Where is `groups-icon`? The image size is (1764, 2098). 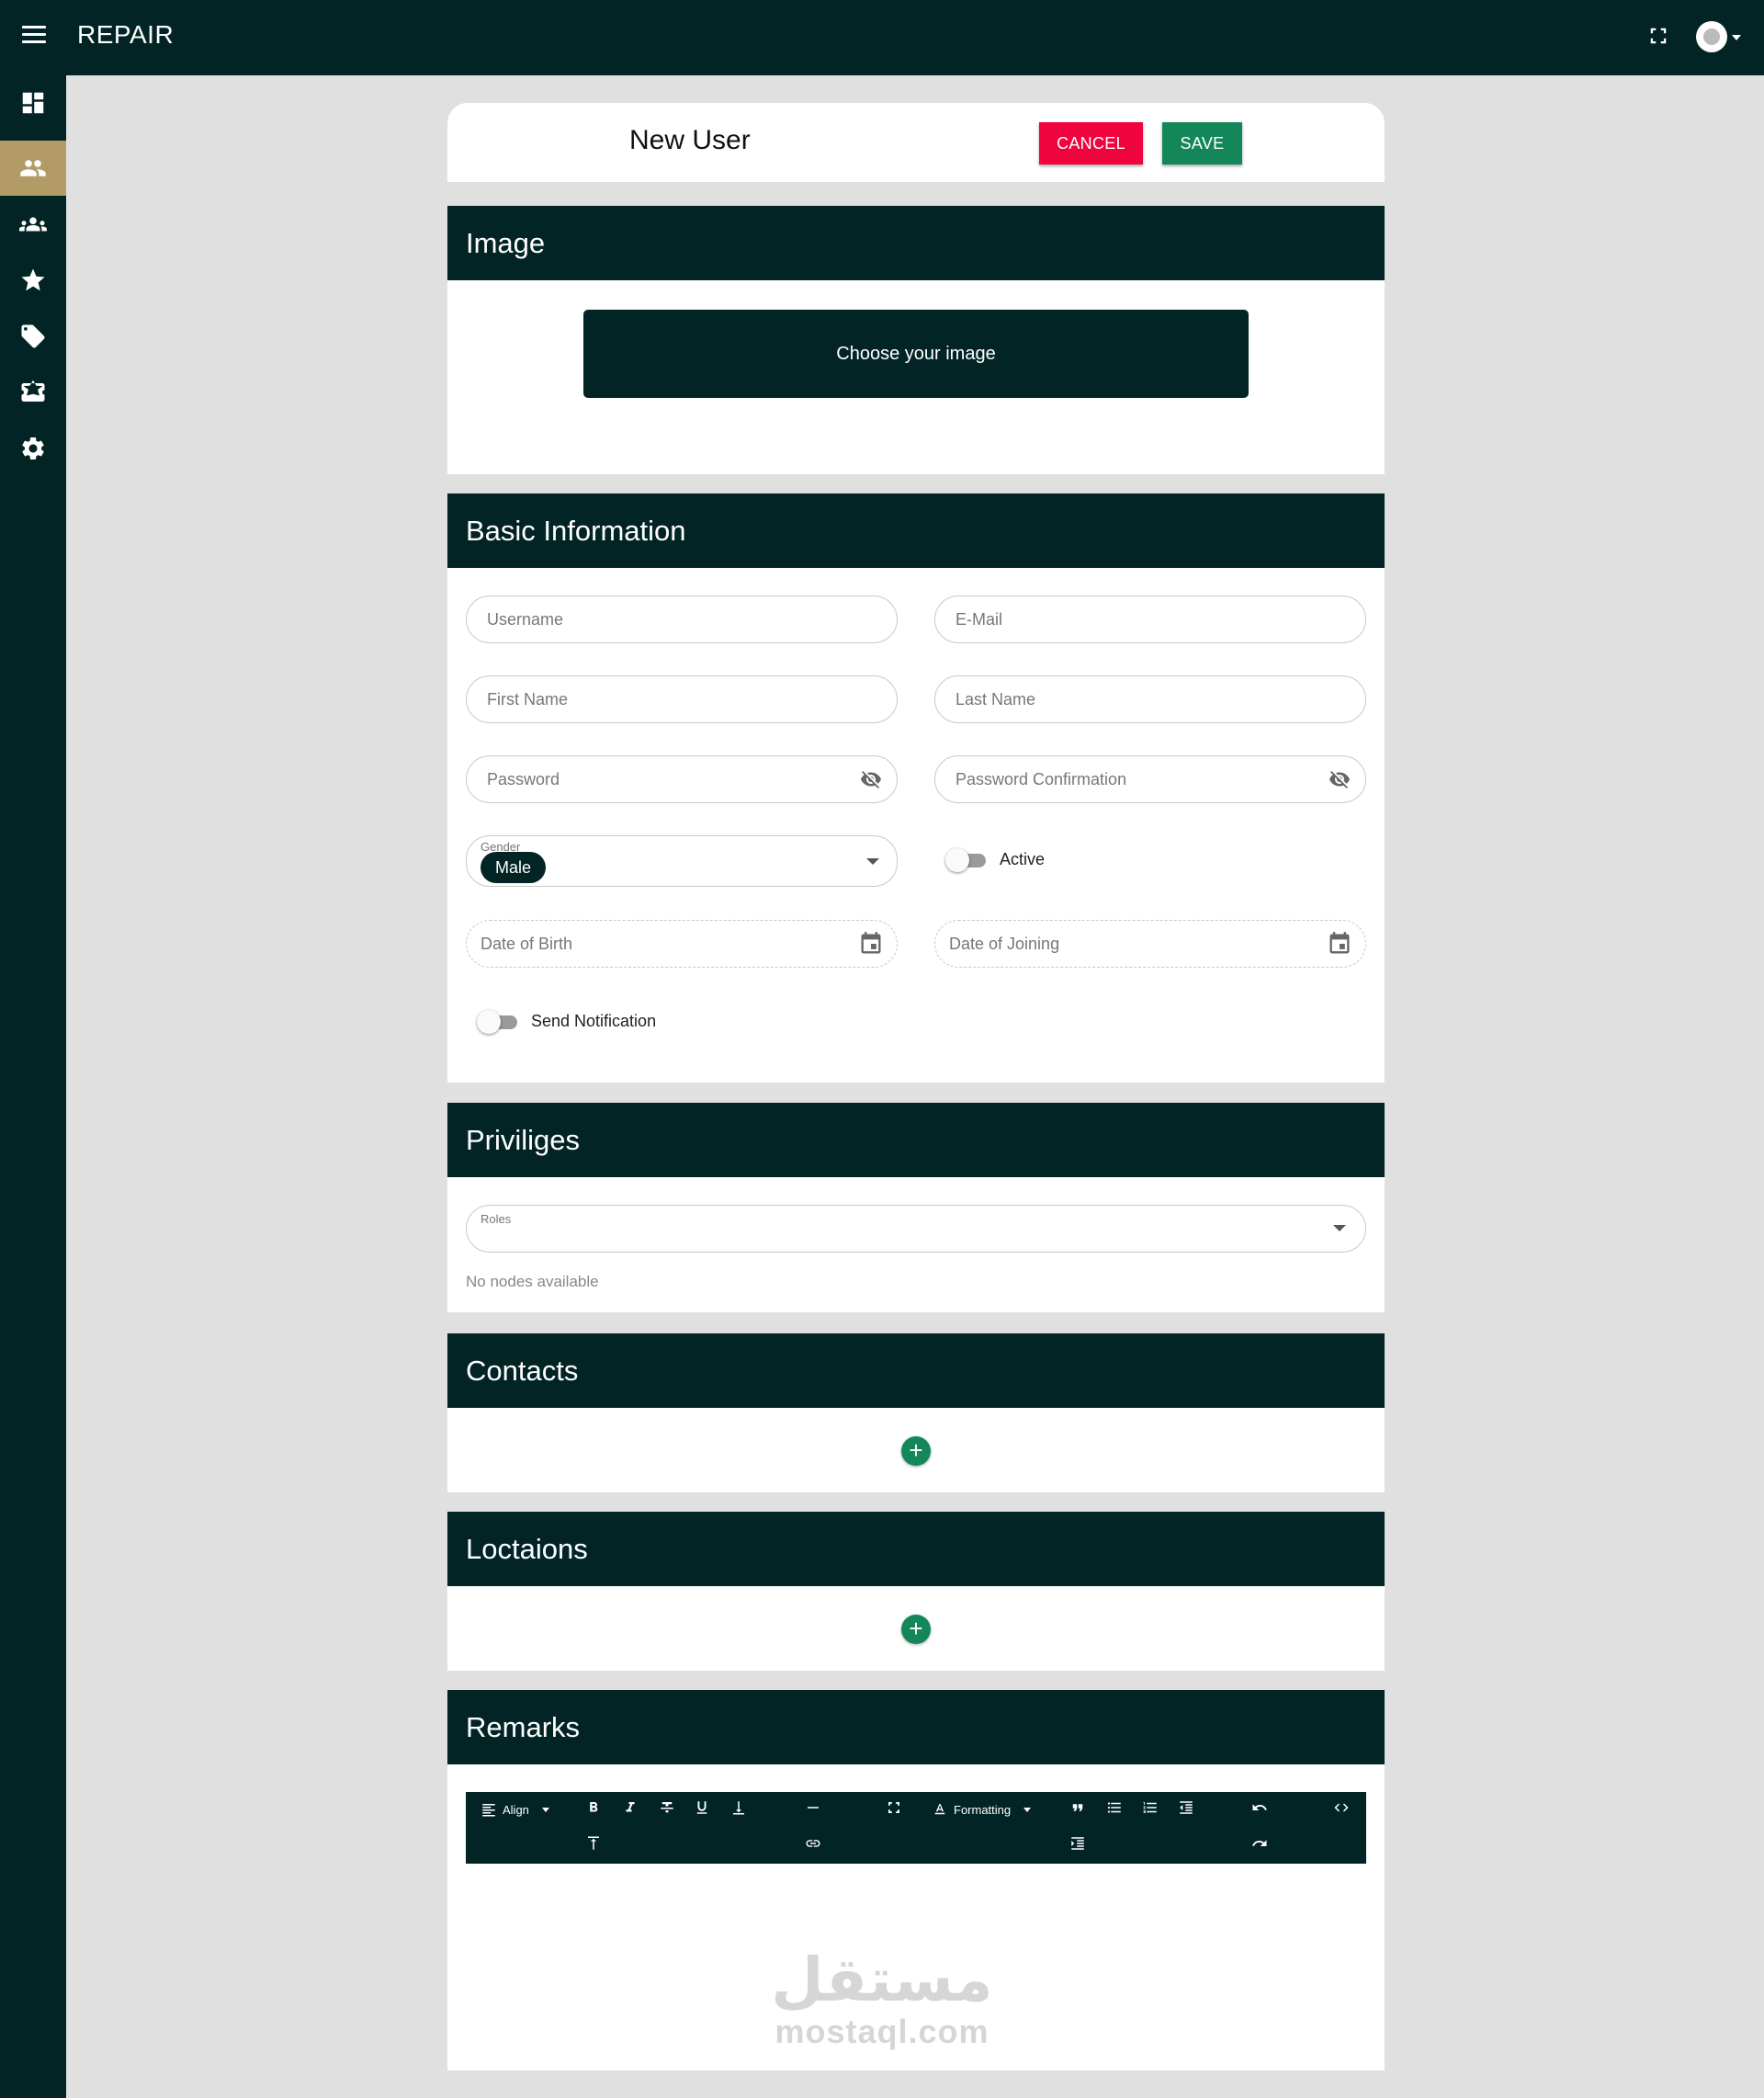
groups-icon is located at coordinates (33, 224).